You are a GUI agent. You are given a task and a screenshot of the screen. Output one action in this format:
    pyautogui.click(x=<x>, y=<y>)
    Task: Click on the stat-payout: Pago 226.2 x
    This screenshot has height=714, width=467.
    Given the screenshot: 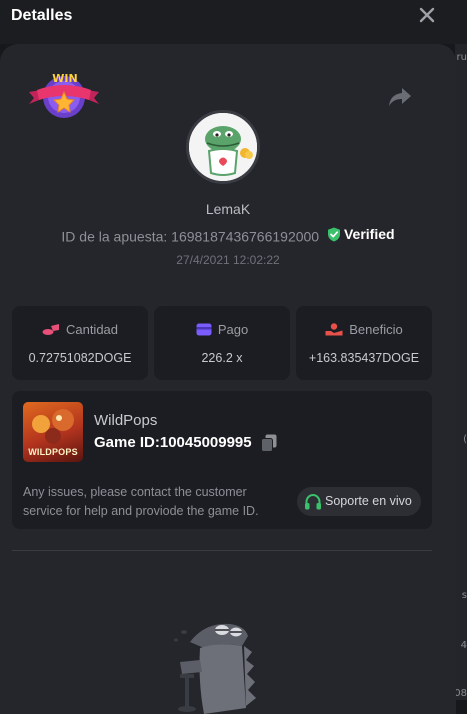 What is the action you would take?
    pyautogui.click(x=222, y=343)
    